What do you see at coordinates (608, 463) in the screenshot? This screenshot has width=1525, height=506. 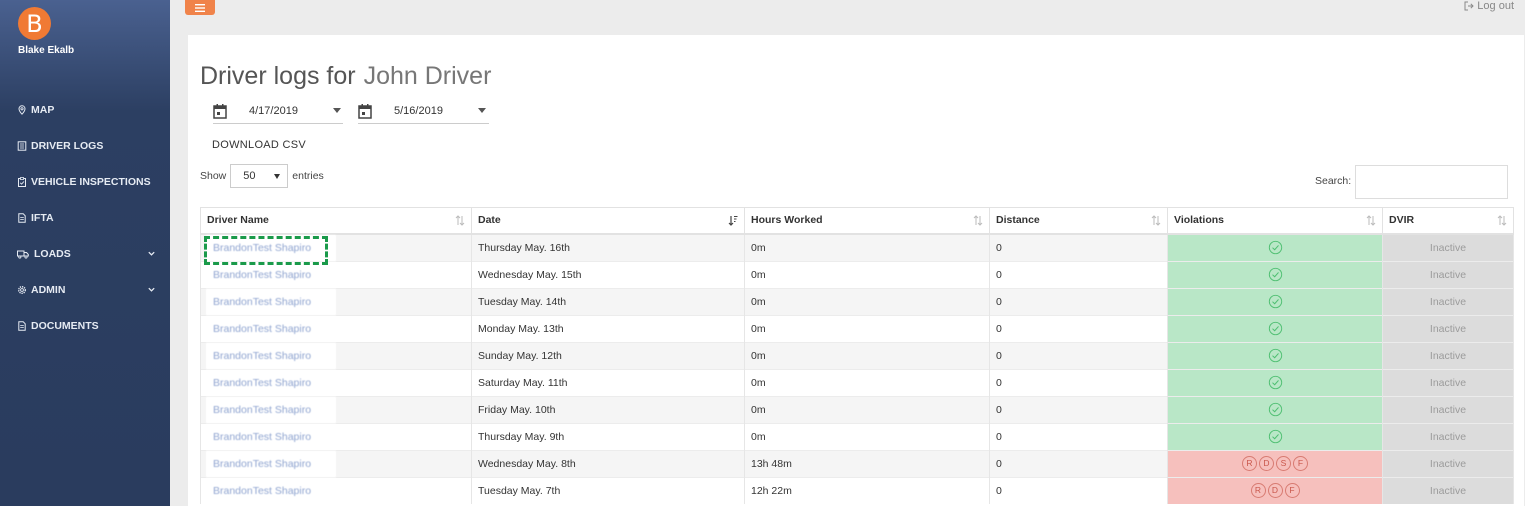 I see `date-cell: Wednesday May. 8th` at bounding box center [608, 463].